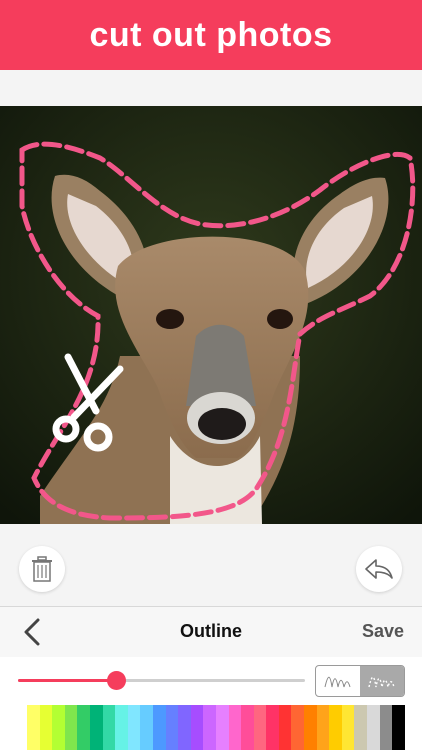 This screenshot has width=422, height=750. Describe the element at coordinates (211, 703) in the screenshot. I see `outline-controls` at that location.